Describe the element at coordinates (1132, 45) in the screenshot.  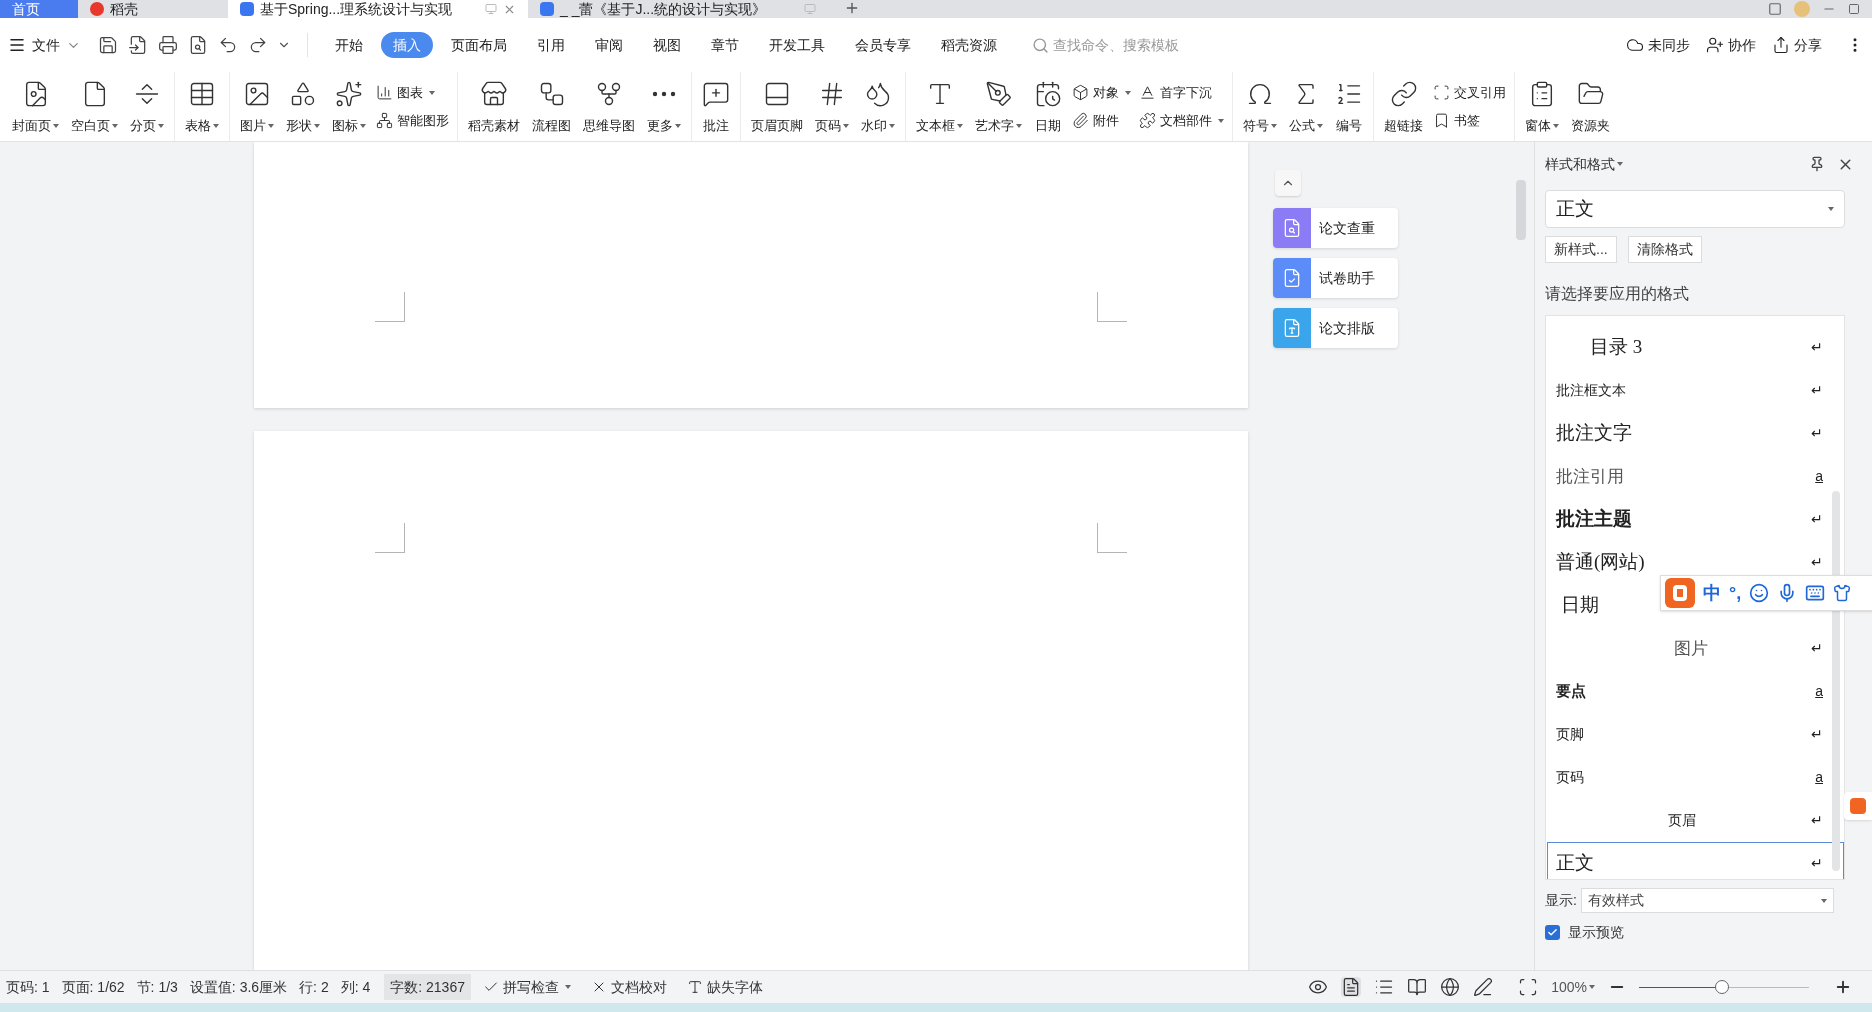
I see `search-field: 查找命令、搜索模板` at that location.